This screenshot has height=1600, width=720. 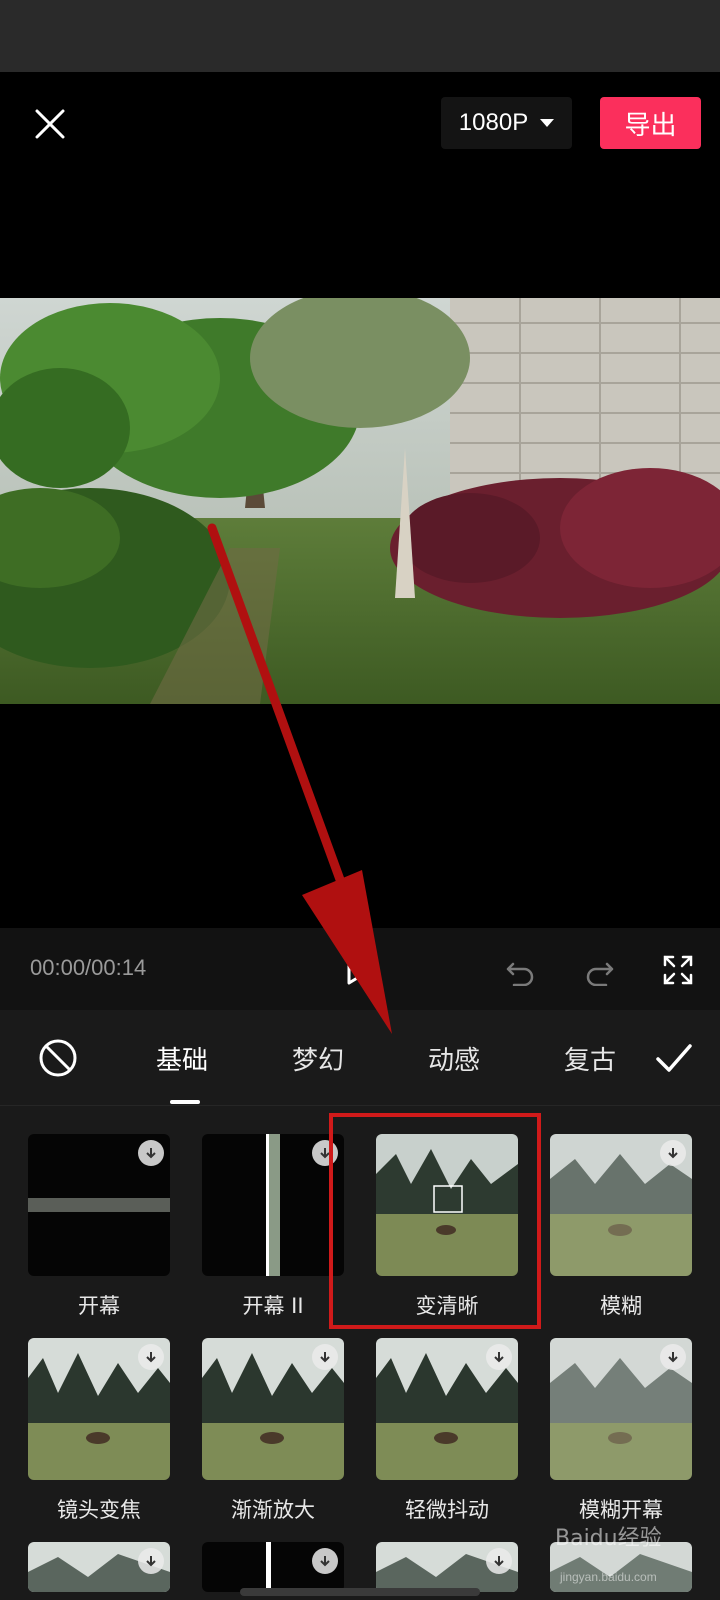 I want to click on fullscreen-icon, so click(x=678, y=972).